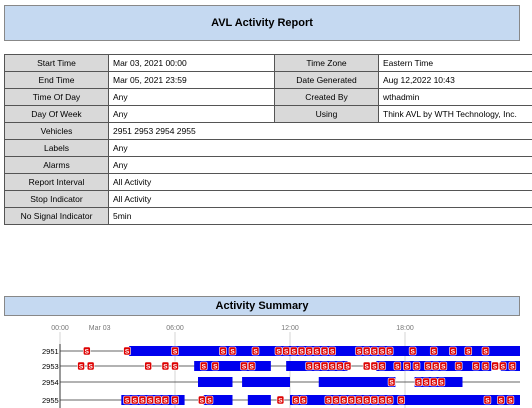 This screenshot has width=532, height=408. Describe the element at coordinates (268, 148) in the screenshot. I see `param-row: Labels Any` at that location.